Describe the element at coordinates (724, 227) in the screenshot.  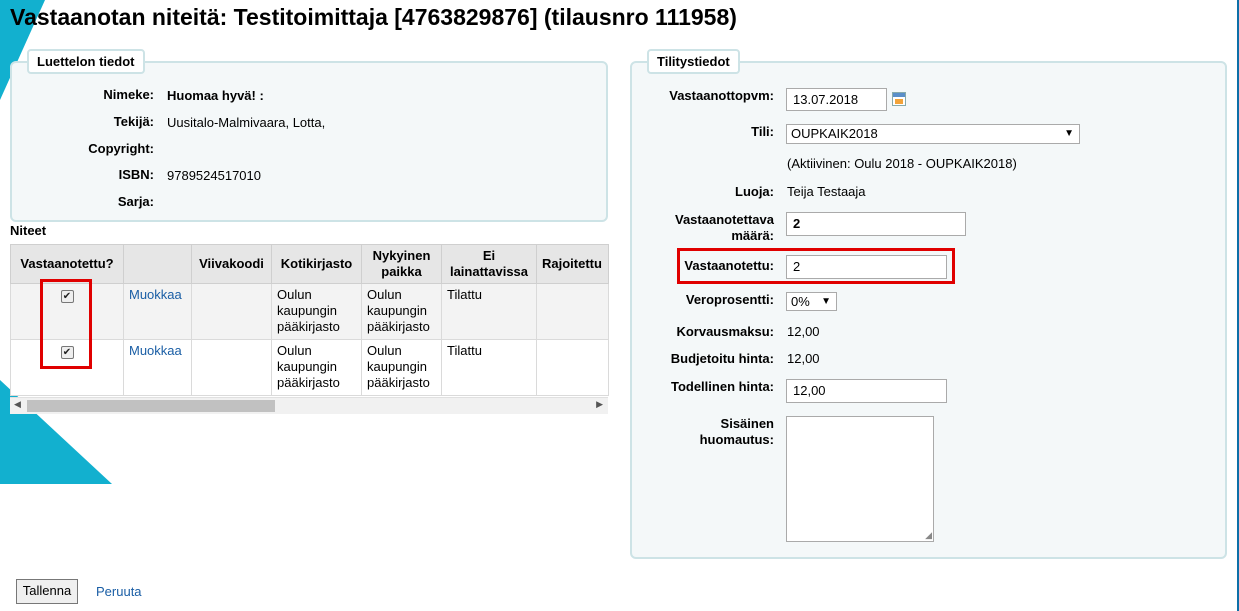
I see `quantity-label: Vastaanotettava määrä:` at that location.